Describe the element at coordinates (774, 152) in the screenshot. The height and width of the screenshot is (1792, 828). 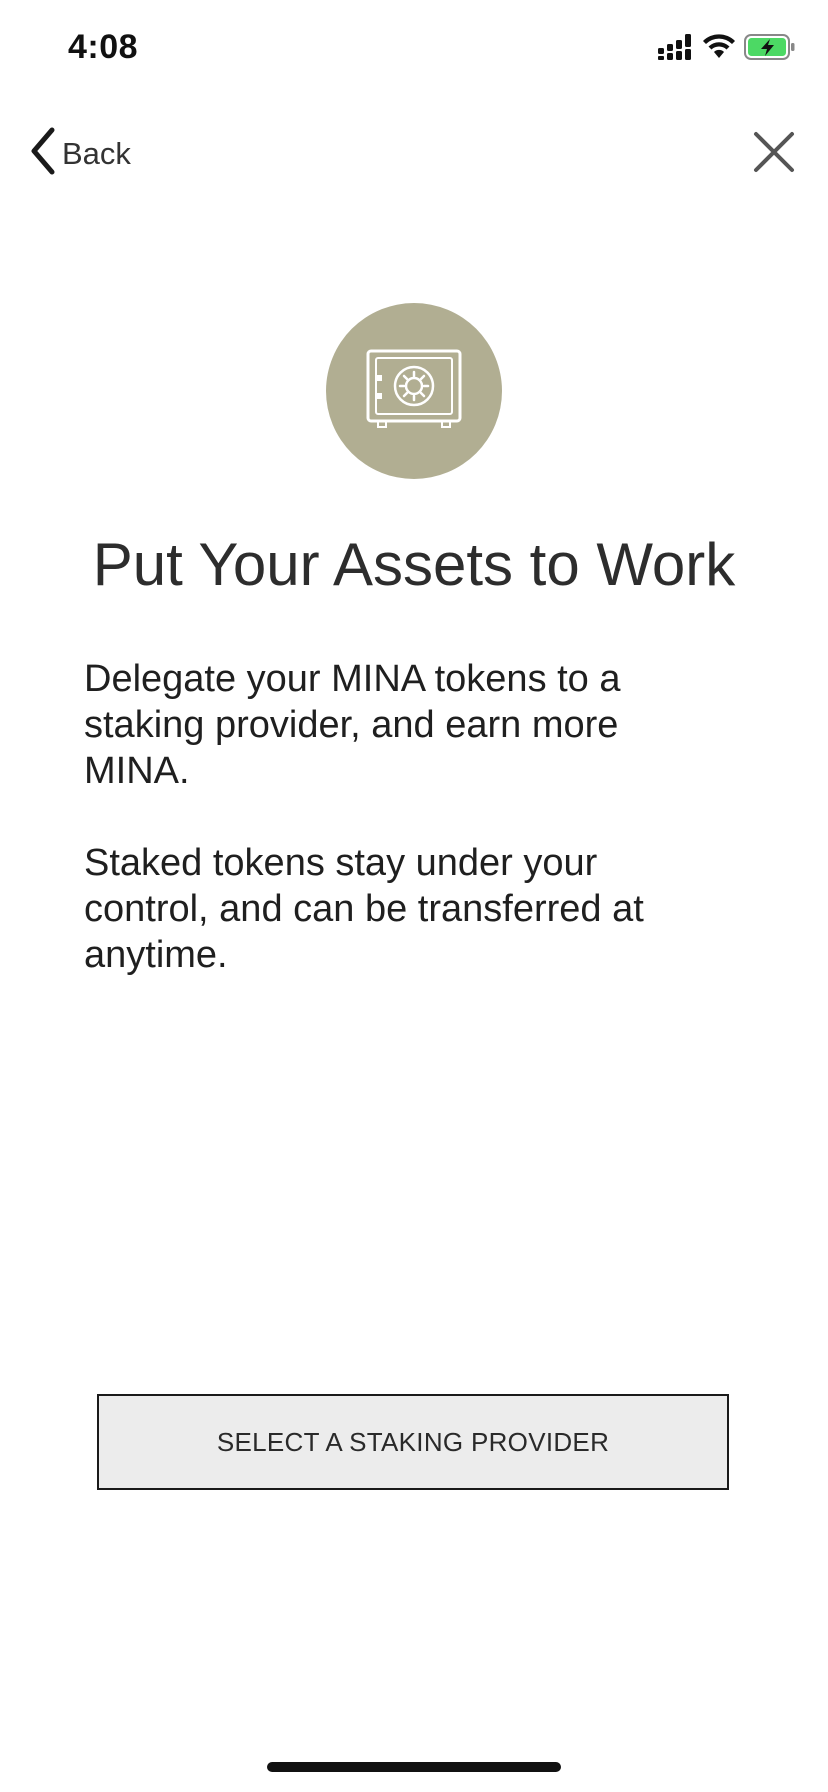
I see `close-button` at that location.